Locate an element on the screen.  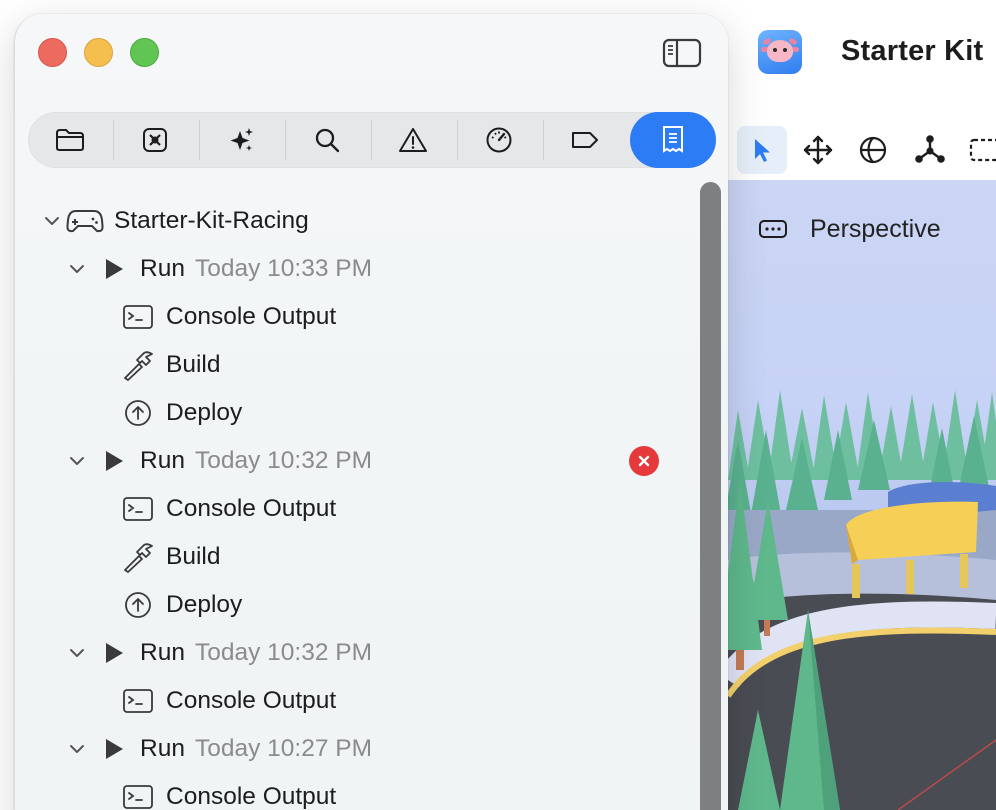
globe-icon is located at coordinates (873, 150).